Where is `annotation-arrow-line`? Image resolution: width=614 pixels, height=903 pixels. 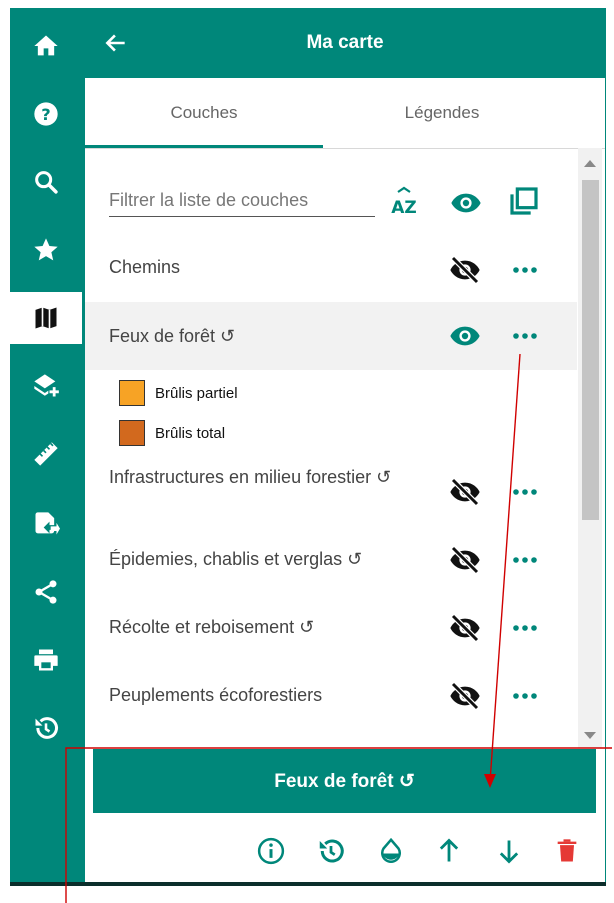
annotation-arrow-line is located at coordinates (505, 568).